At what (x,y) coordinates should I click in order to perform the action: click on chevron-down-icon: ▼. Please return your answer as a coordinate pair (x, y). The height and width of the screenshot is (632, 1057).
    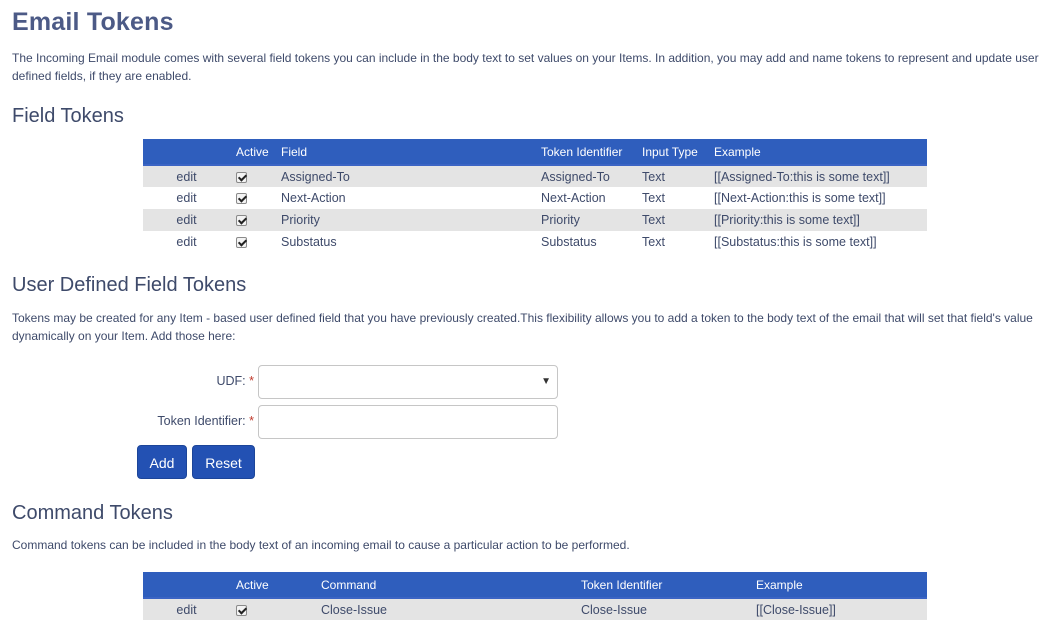
    Looking at the image, I should click on (546, 381).